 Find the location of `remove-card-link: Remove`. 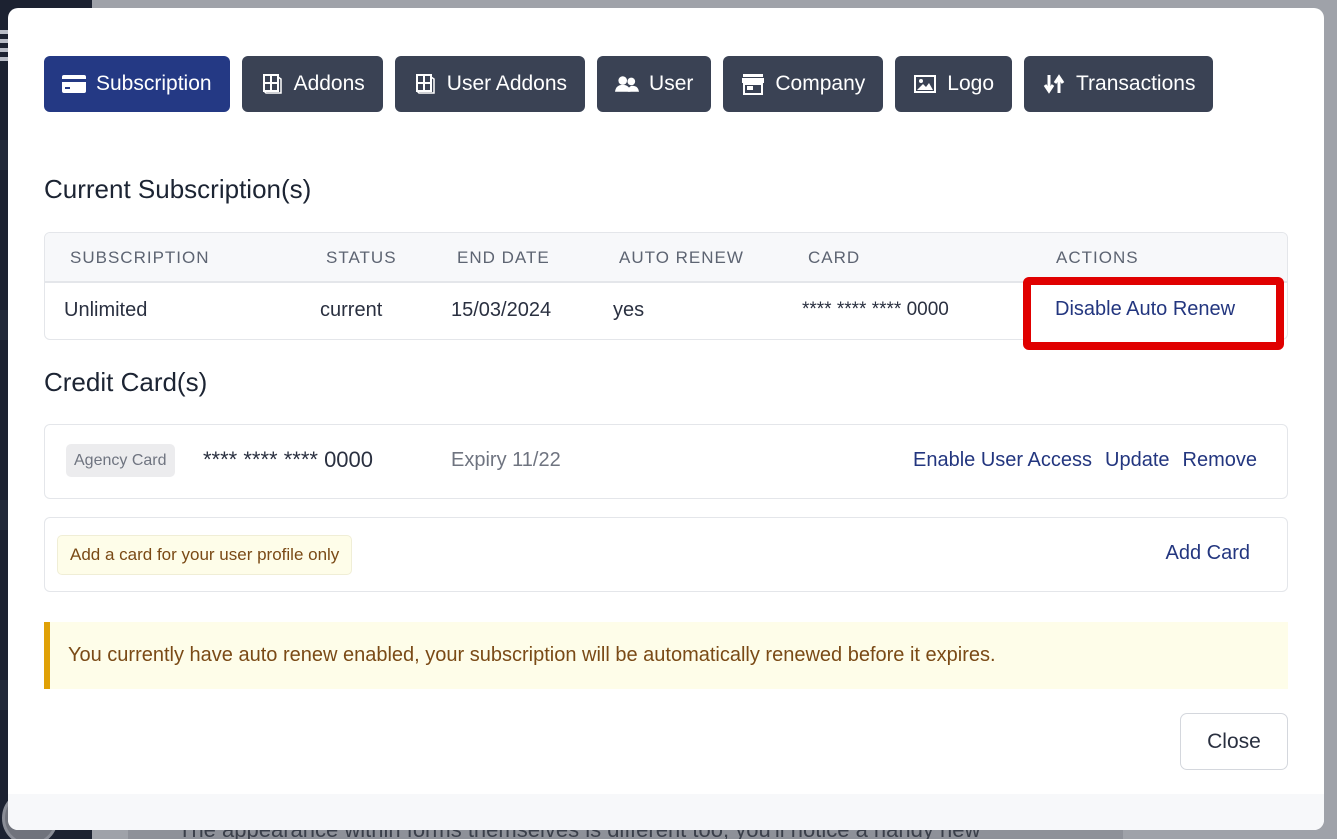

remove-card-link: Remove is located at coordinates (1220, 460).